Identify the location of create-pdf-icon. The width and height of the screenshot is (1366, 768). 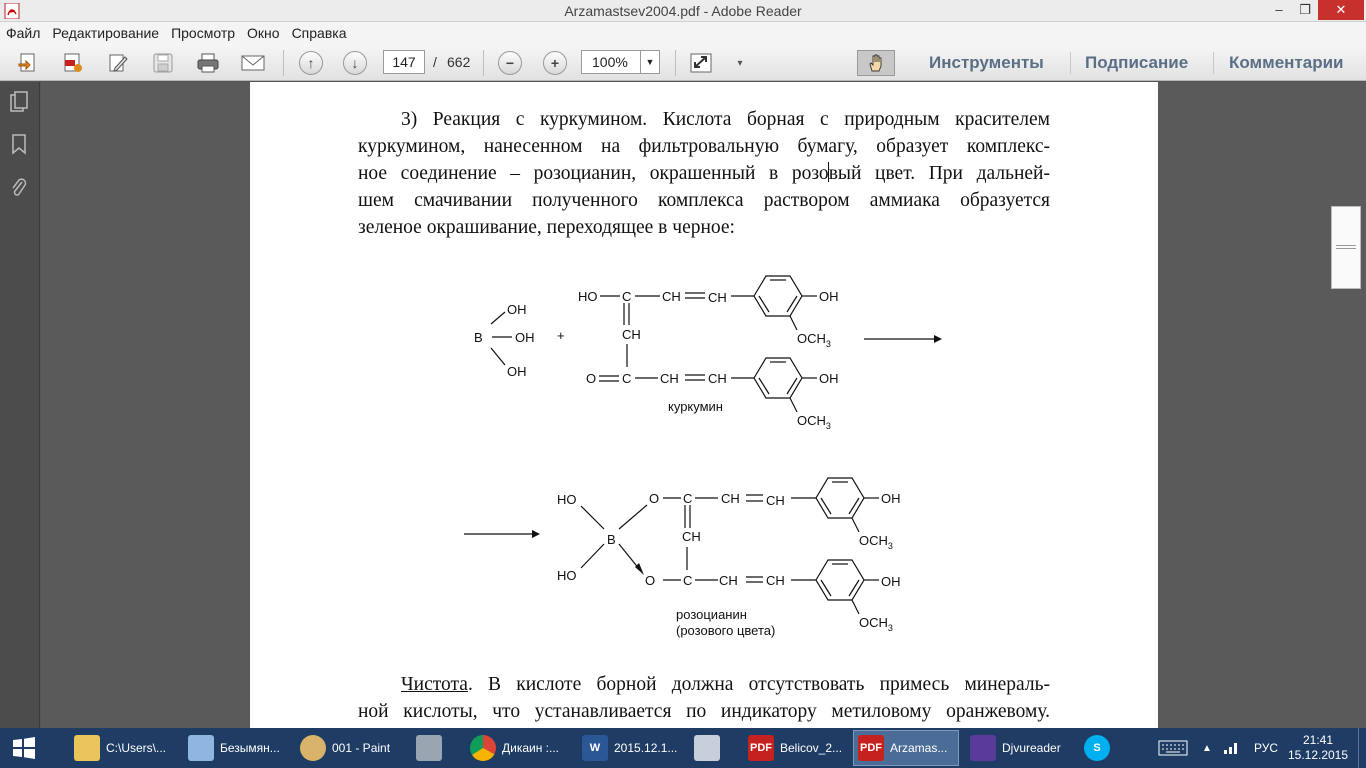
(26, 62).